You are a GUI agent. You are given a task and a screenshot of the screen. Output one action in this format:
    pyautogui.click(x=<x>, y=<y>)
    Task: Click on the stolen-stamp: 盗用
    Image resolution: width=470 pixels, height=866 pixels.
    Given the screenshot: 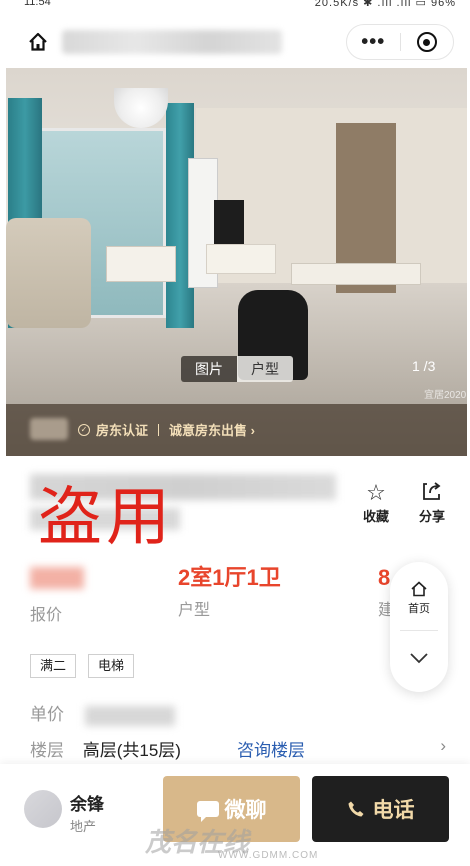 What is the action you would take?
    pyautogui.click(x=106, y=518)
    